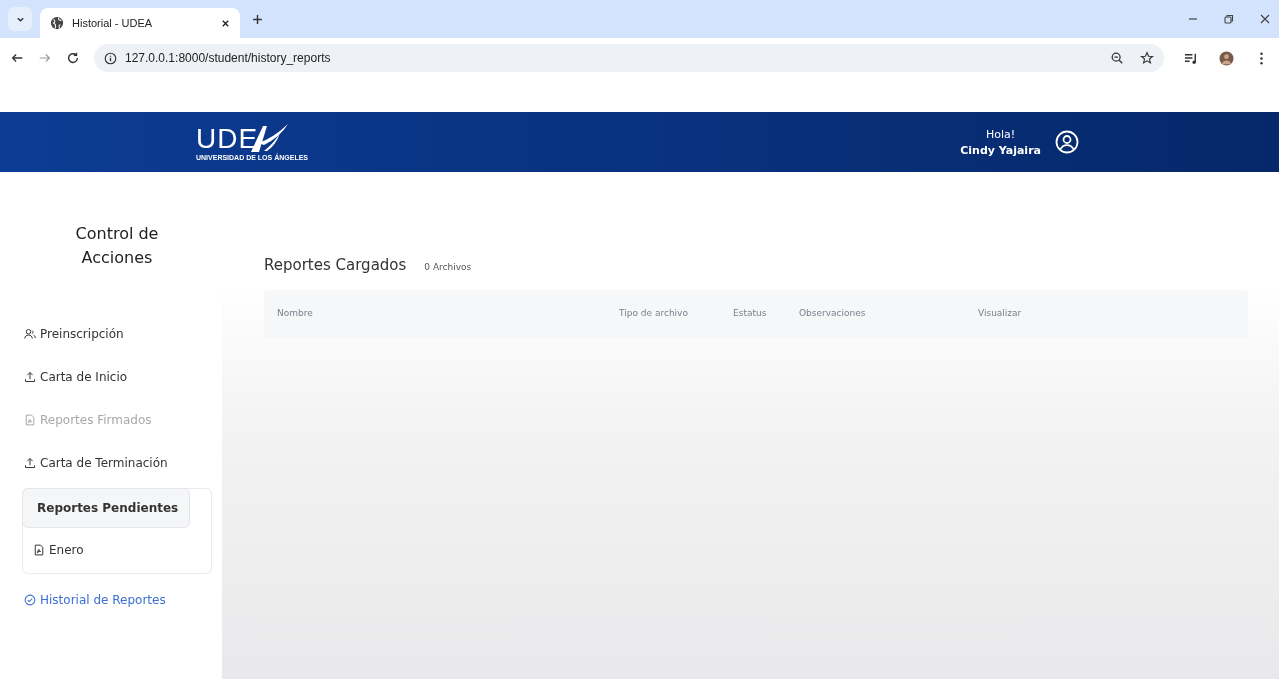 The image size is (1279, 679). I want to click on zoom-out-icon, so click(1117, 58).